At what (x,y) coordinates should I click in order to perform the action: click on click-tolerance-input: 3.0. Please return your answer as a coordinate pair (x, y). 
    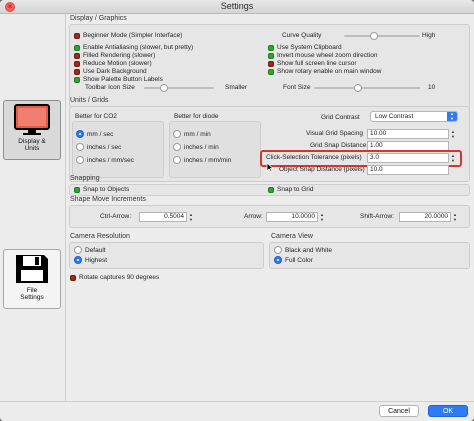
    Looking at the image, I should click on (408, 158).